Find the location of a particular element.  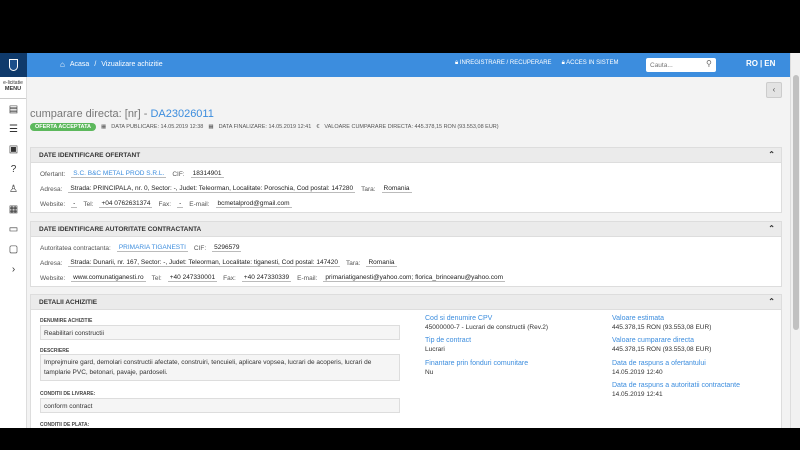

login-link-label: ACCES IN SISTEM is located at coordinates (592, 63).